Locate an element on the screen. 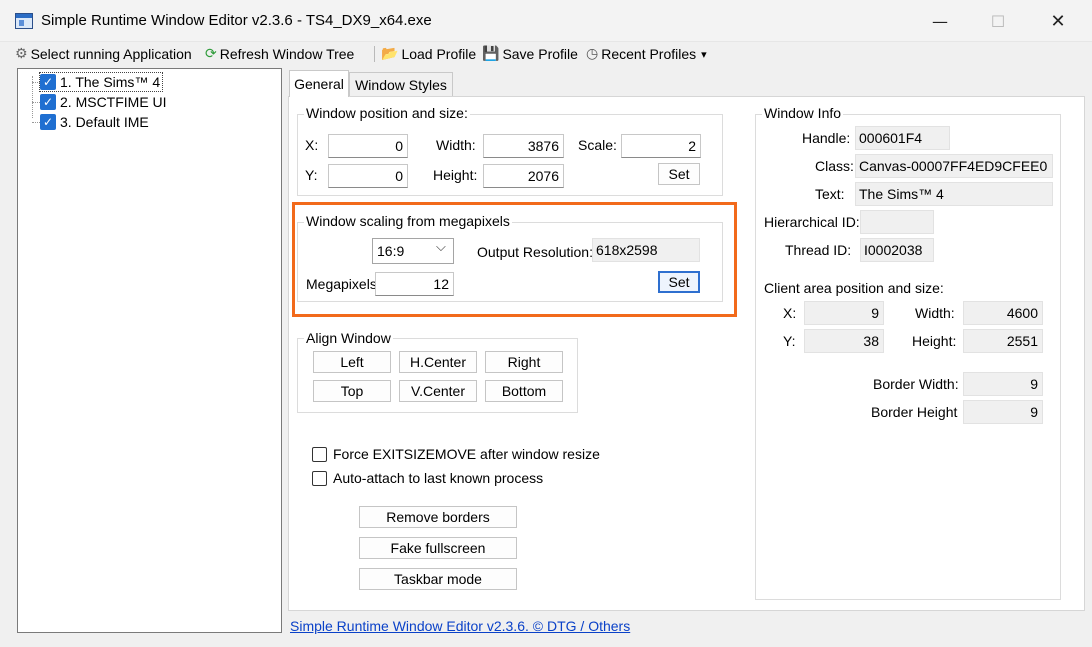  tree-item-default-ime: ✓ 3. Default IME is located at coordinates (94, 122).